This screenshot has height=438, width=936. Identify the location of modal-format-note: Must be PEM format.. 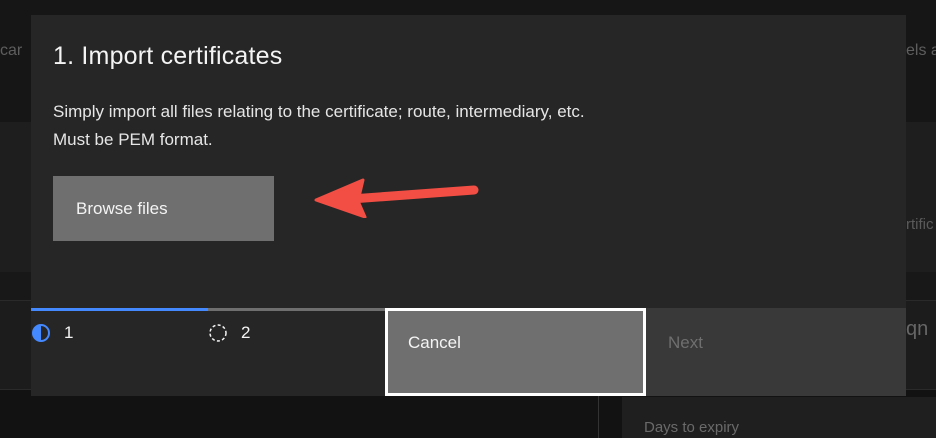
(133, 139).